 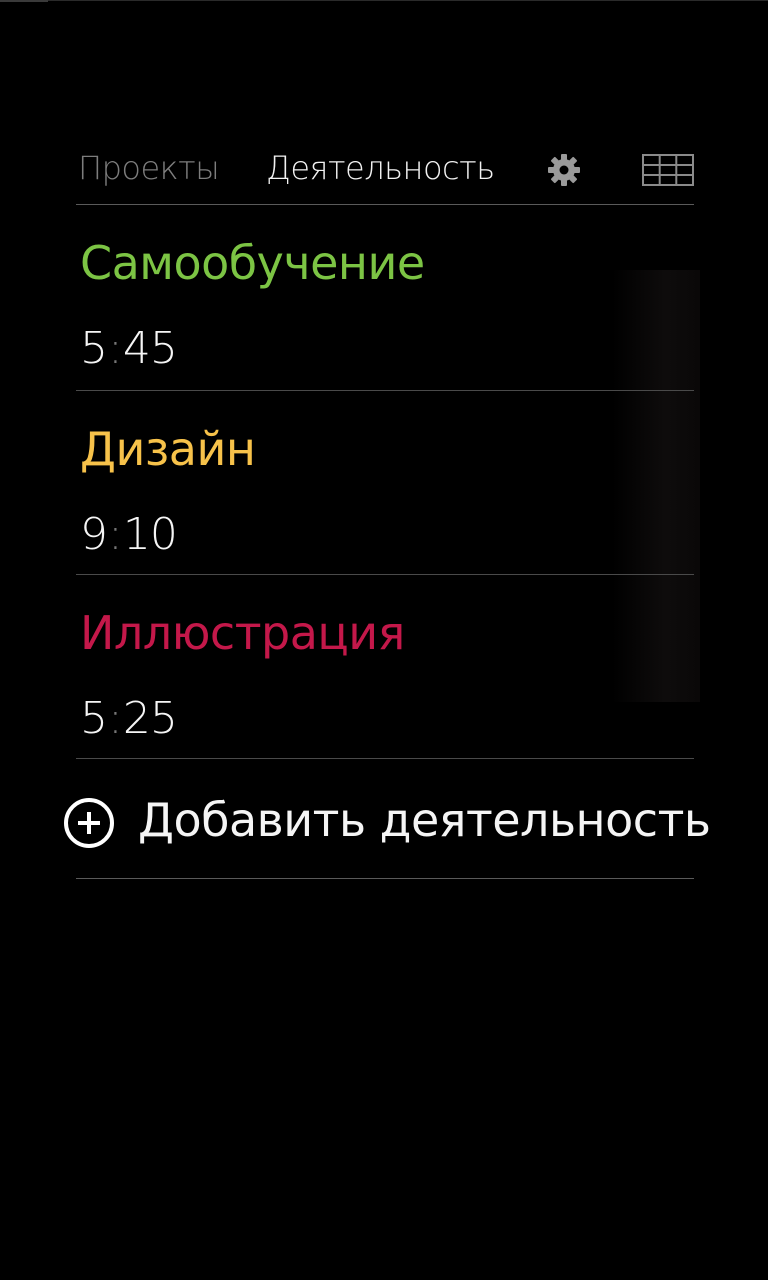 What do you see at coordinates (380, 168) in the screenshot?
I see `tab-activity: Деятельность` at bounding box center [380, 168].